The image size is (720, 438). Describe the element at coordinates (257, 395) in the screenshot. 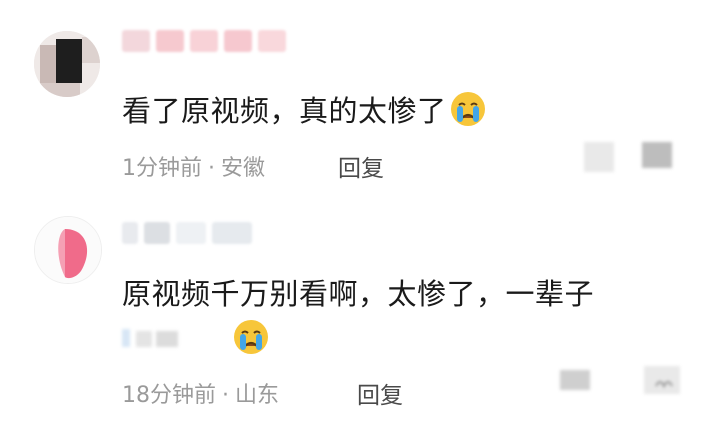

I see `location: 山东` at that location.